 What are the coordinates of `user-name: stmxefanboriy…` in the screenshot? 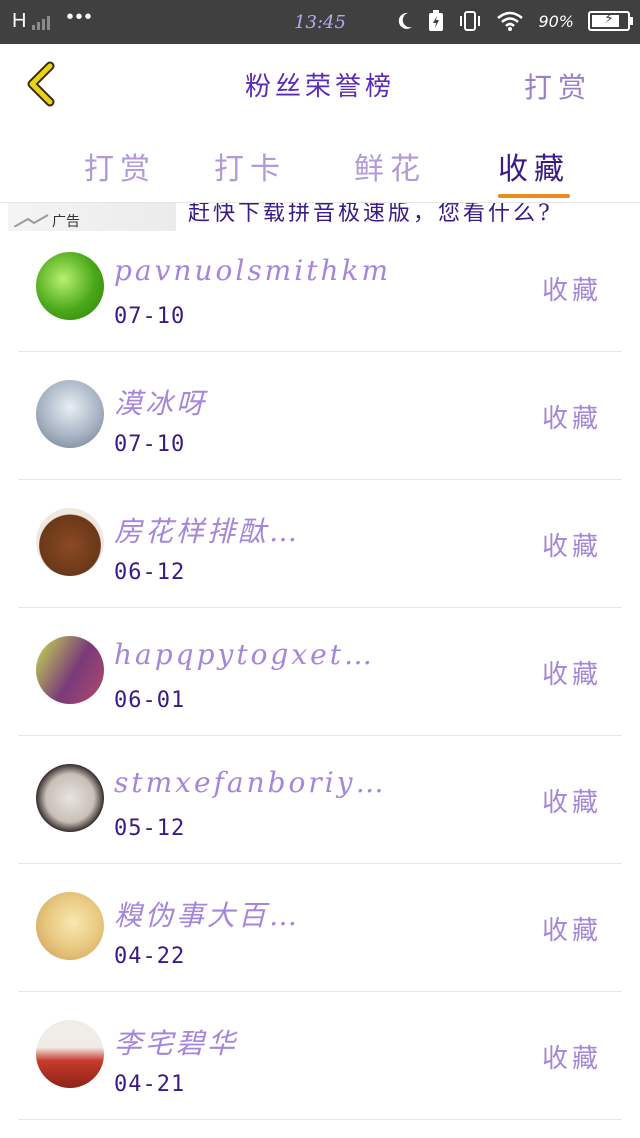 It's located at (250, 782).